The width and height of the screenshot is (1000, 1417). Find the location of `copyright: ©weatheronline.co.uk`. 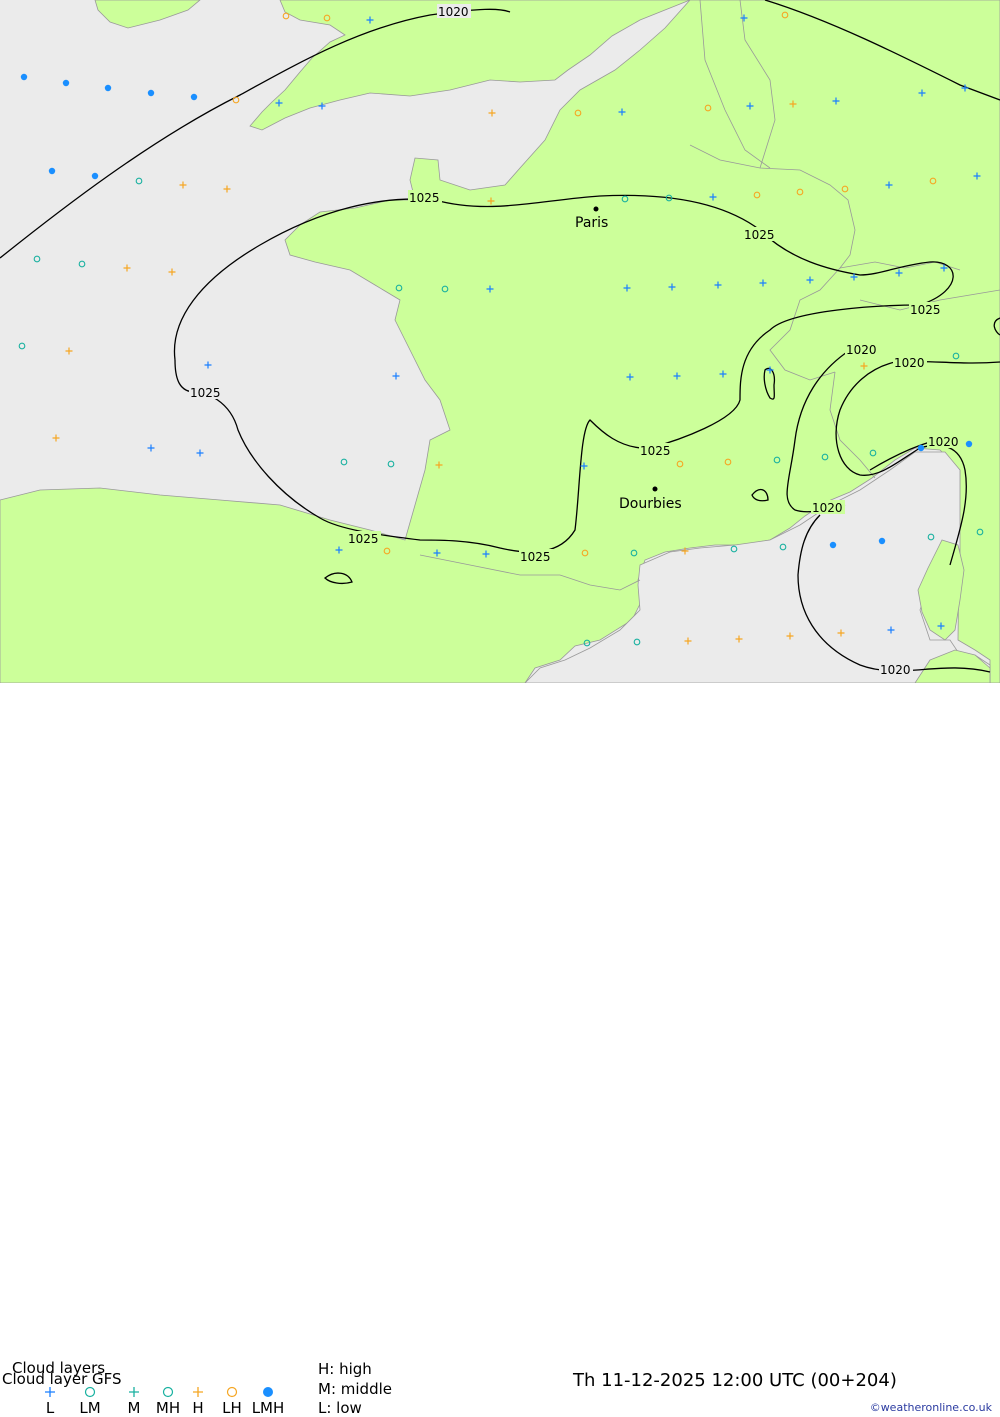

copyright: ©weatheronline.co.uk is located at coordinates (930, 1407).